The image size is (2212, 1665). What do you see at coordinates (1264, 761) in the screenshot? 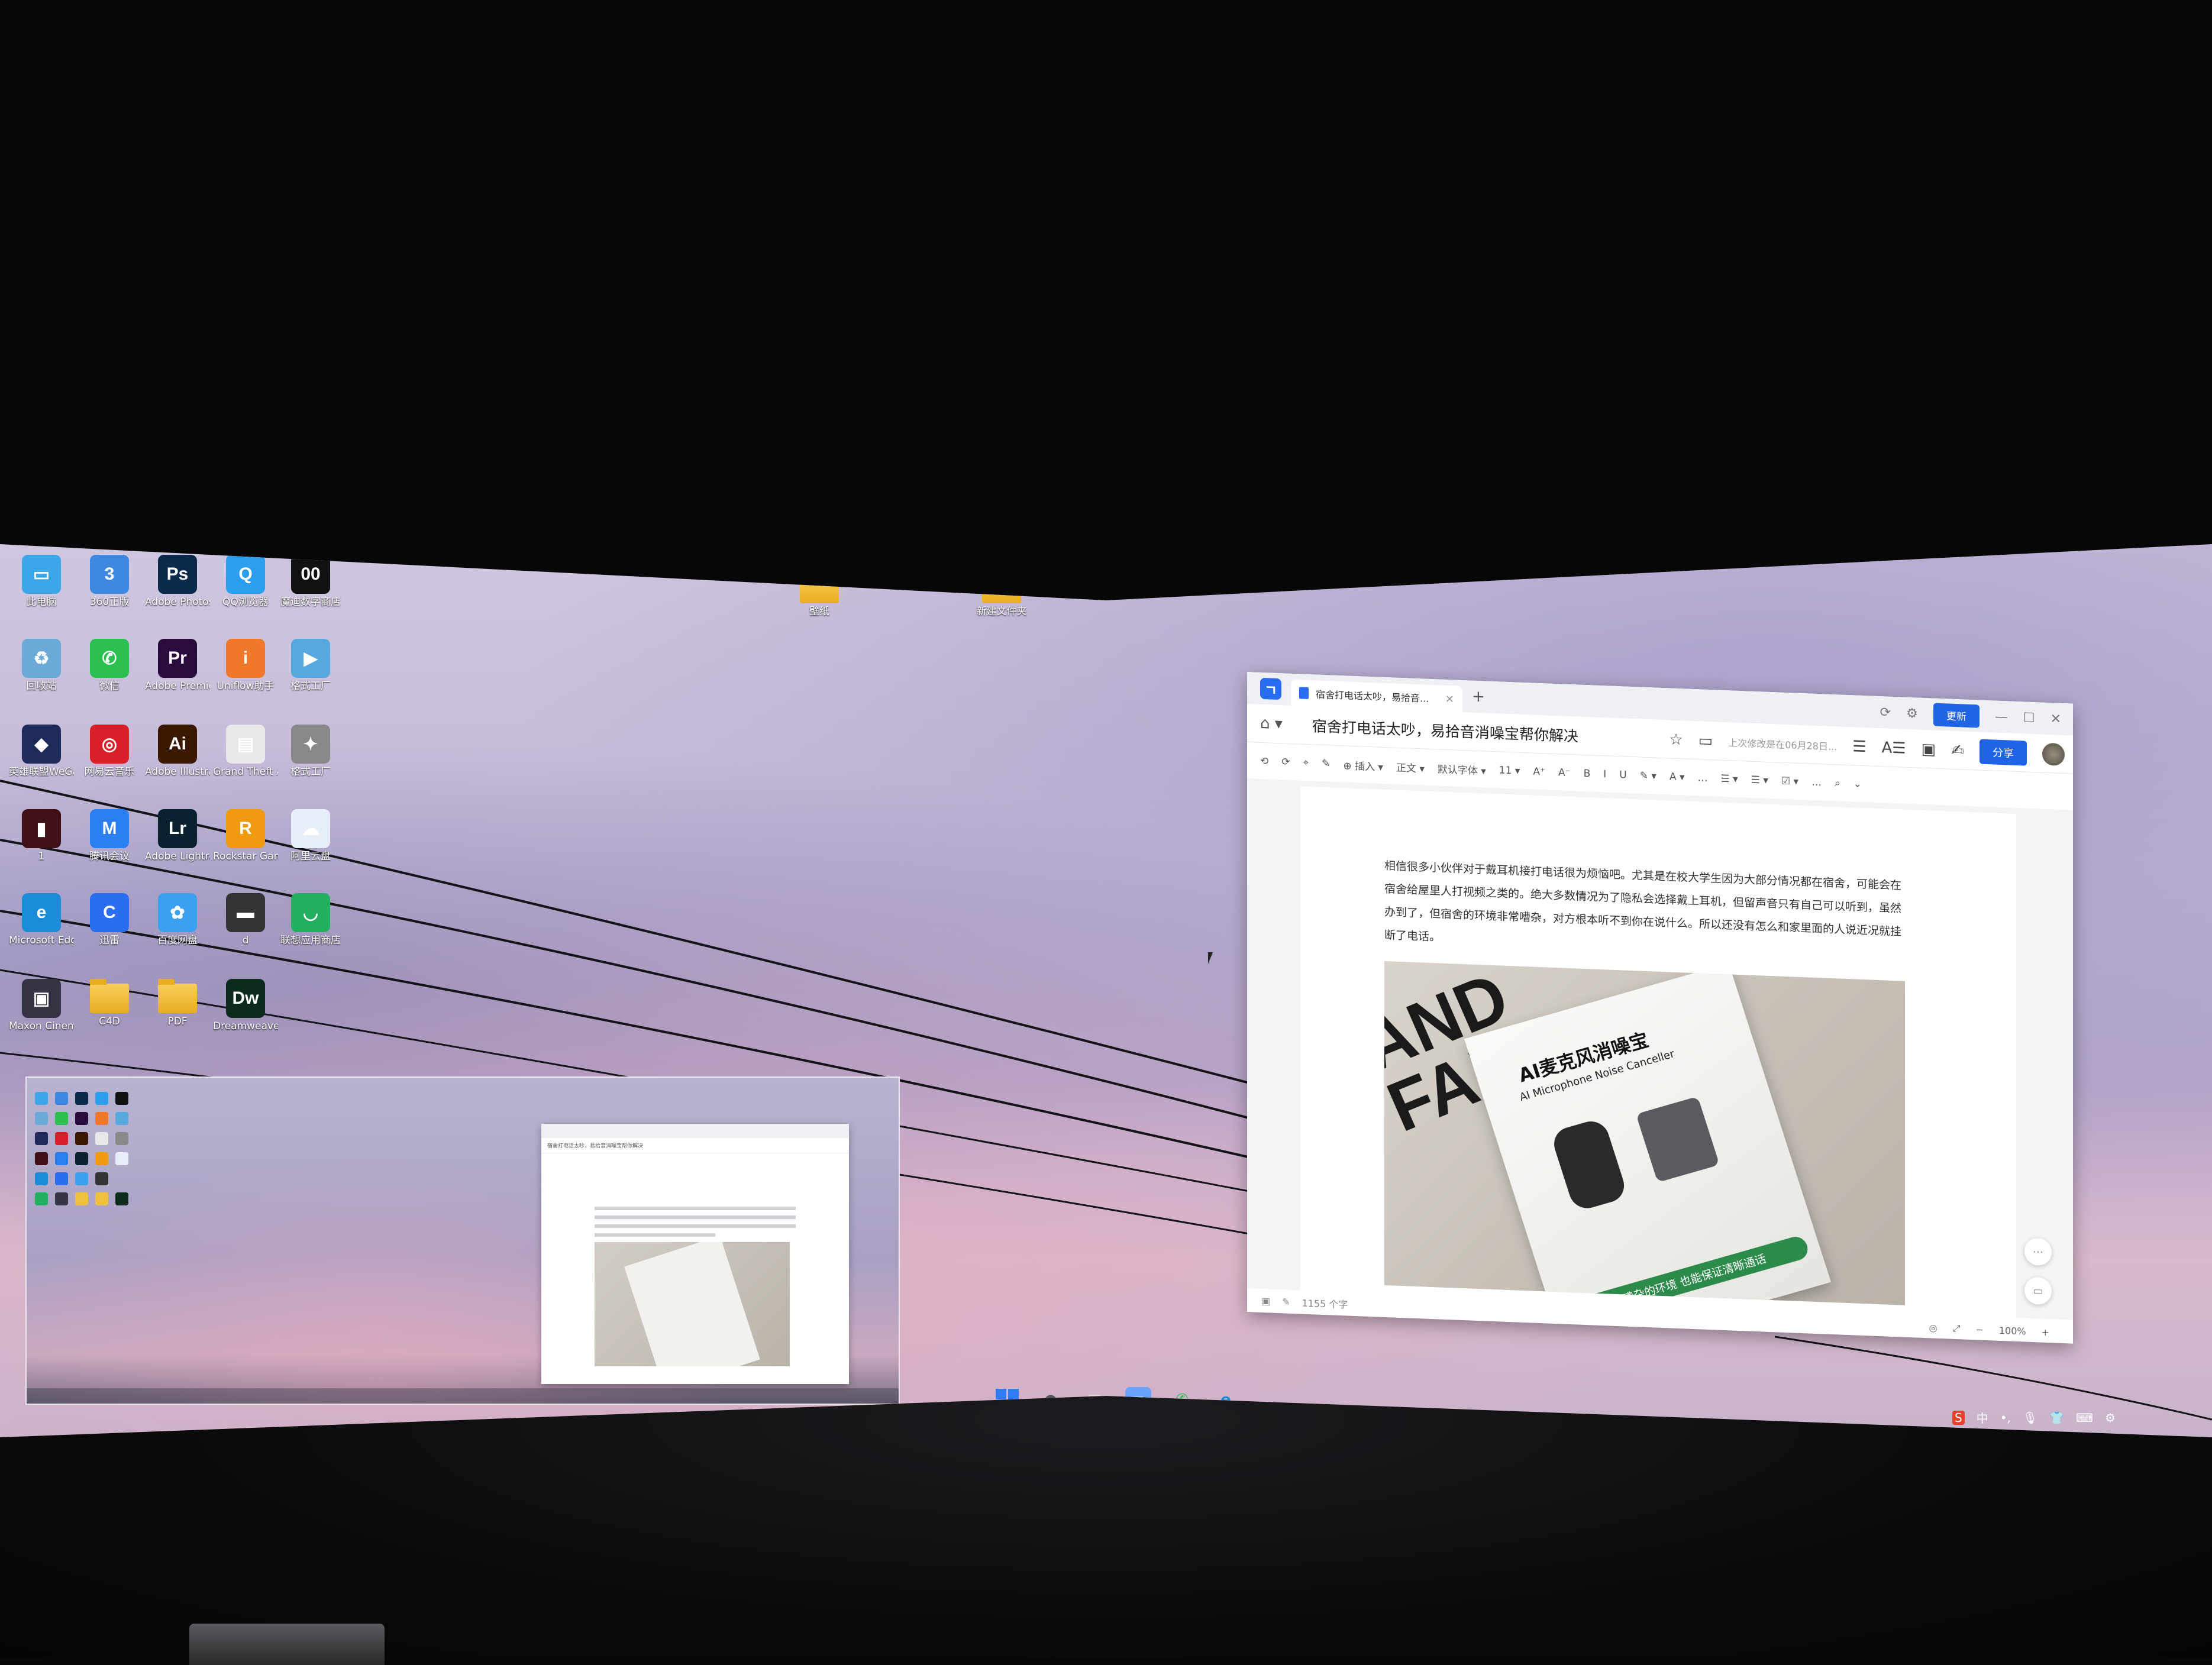
I see `toolbar-item: ⟲` at bounding box center [1264, 761].